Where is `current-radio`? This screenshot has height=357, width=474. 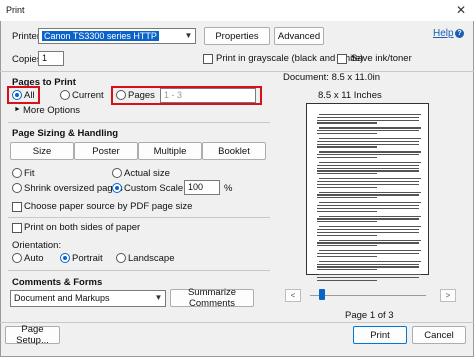 current-radio is located at coordinates (65, 95).